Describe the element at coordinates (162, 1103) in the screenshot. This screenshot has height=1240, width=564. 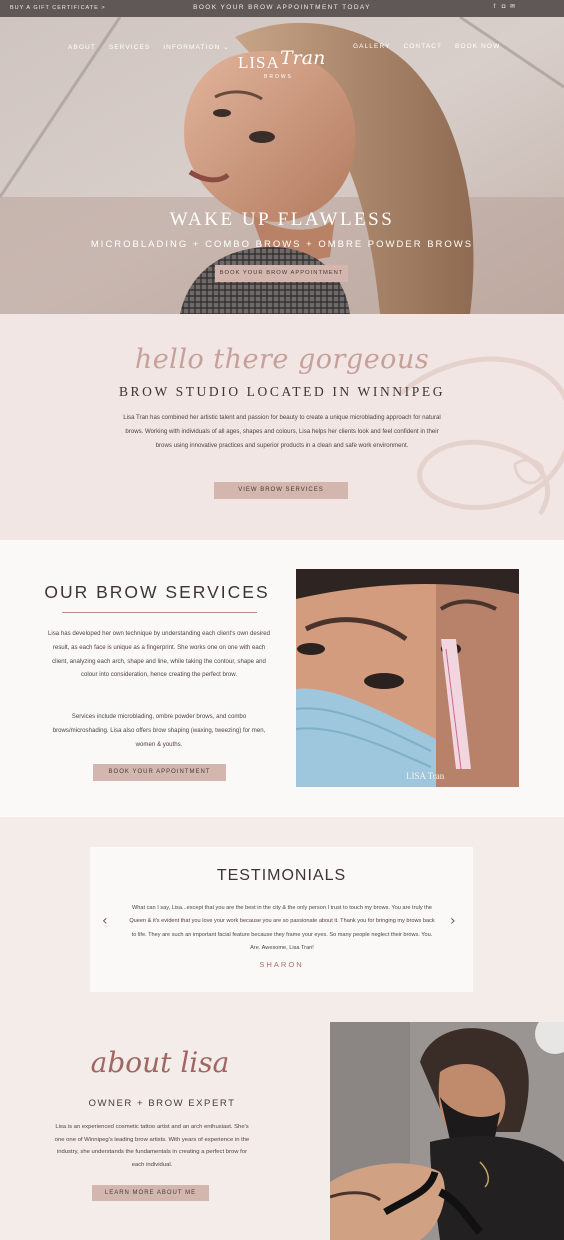
I see `about-subtitle: OWNER + BROW EXPERT` at that location.